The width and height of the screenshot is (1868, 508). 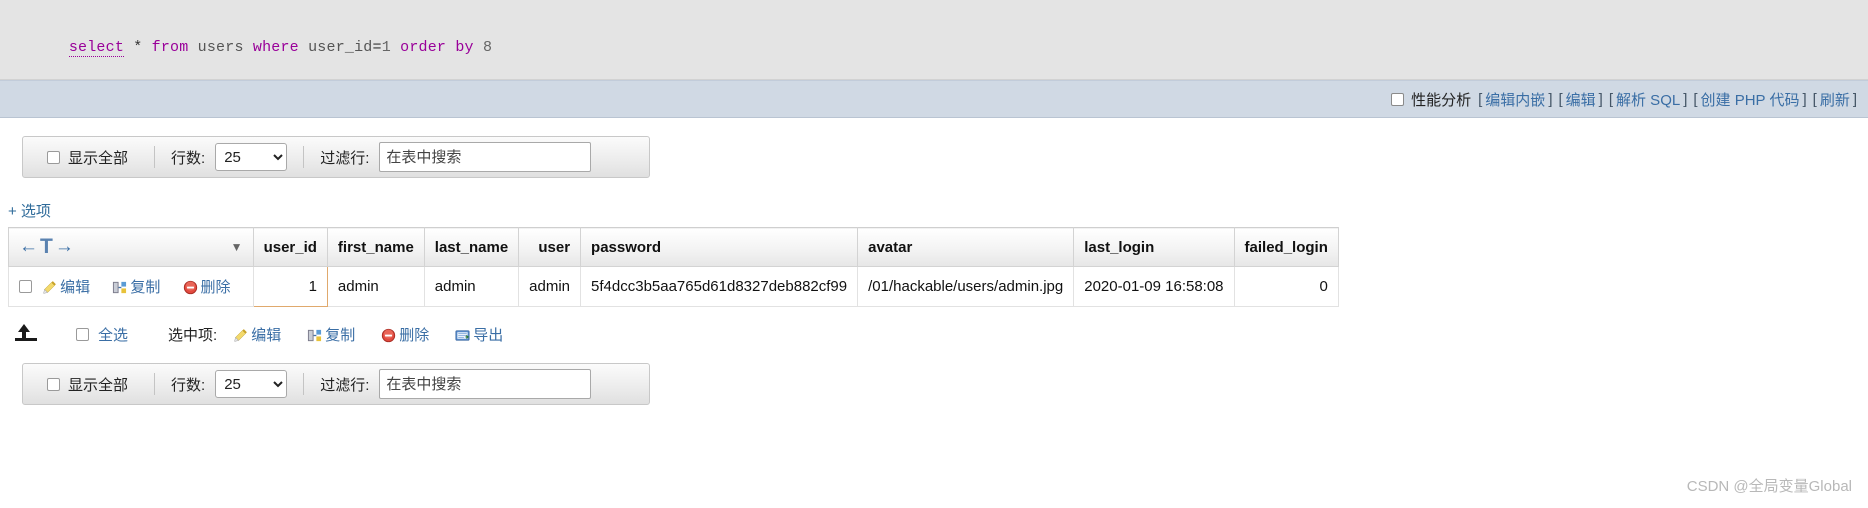 I want to click on refresh-link: 刷新, so click(x=1835, y=99).